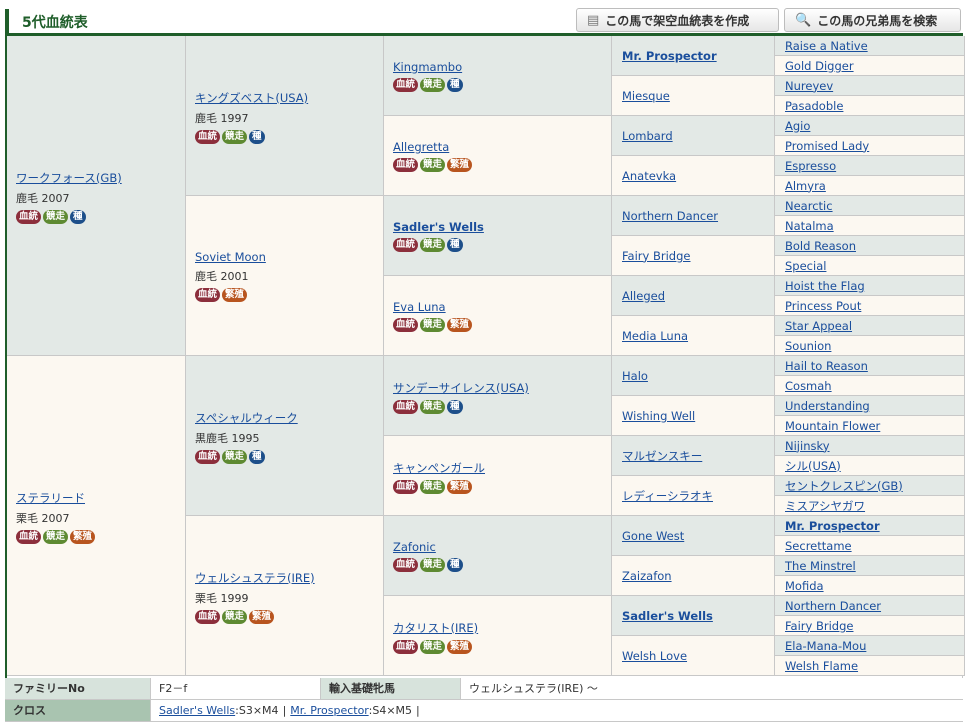 The height and width of the screenshot is (728, 967). What do you see at coordinates (819, 66) in the screenshot?
I see `horse-name-link: Gold Digger` at bounding box center [819, 66].